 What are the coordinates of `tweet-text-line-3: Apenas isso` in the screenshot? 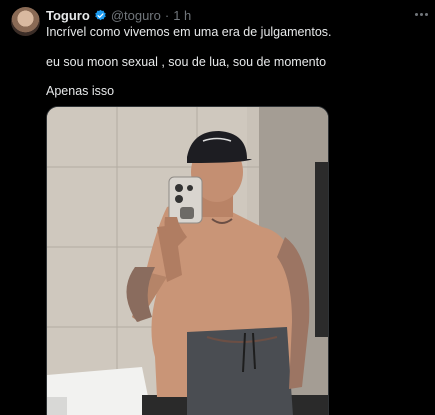 It's located at (80, 91).